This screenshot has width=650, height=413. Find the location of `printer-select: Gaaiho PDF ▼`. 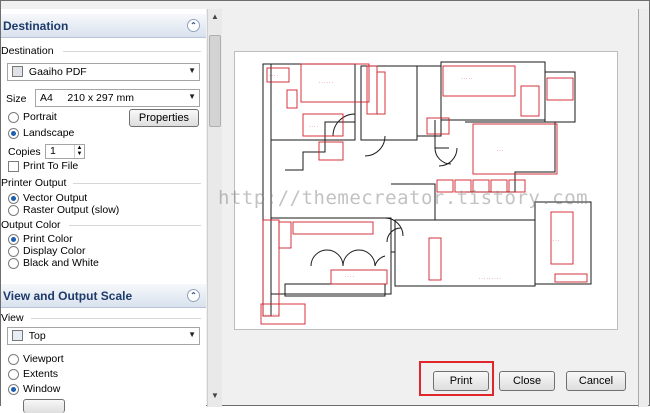

printer-select: Gaaiho PDF ▼ is located at coordinates (103, 72).